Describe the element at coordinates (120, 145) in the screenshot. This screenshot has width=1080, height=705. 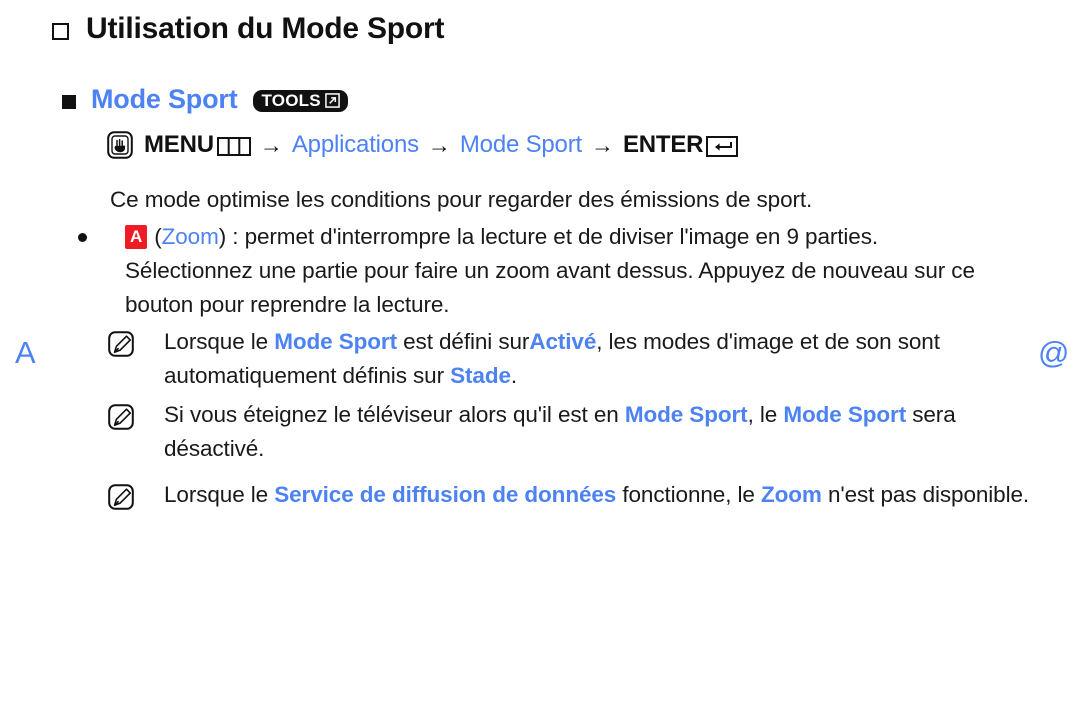
I see `hand-press-button-icon` at that location.